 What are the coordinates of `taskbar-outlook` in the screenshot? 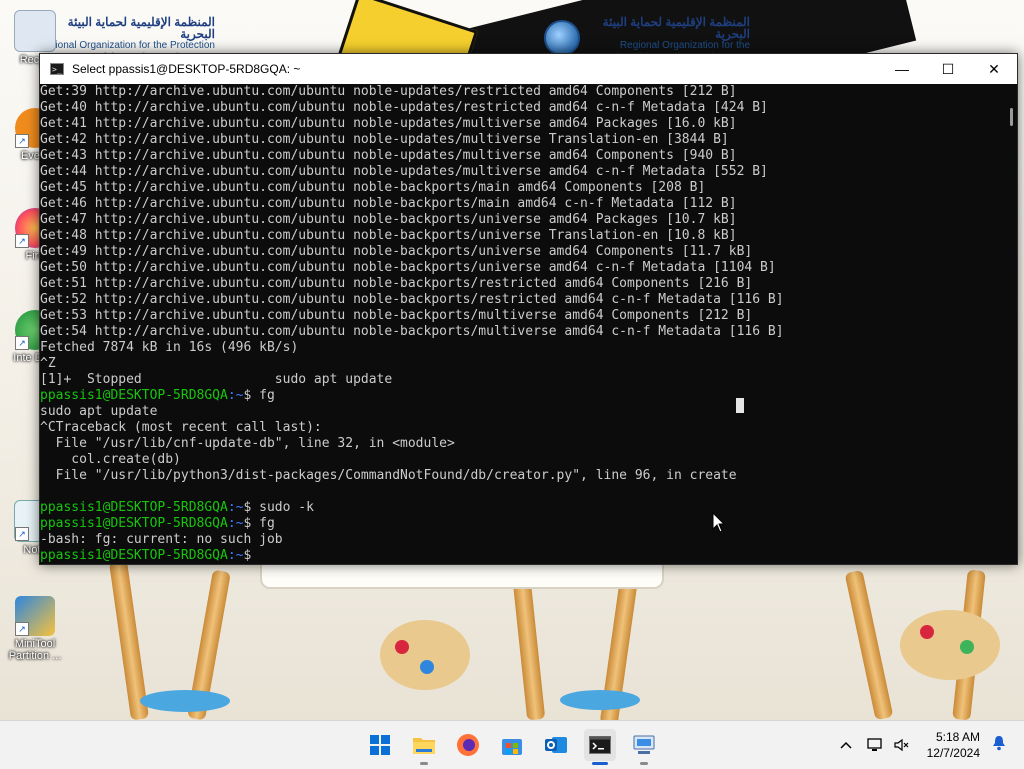 It's located at (556, 745).